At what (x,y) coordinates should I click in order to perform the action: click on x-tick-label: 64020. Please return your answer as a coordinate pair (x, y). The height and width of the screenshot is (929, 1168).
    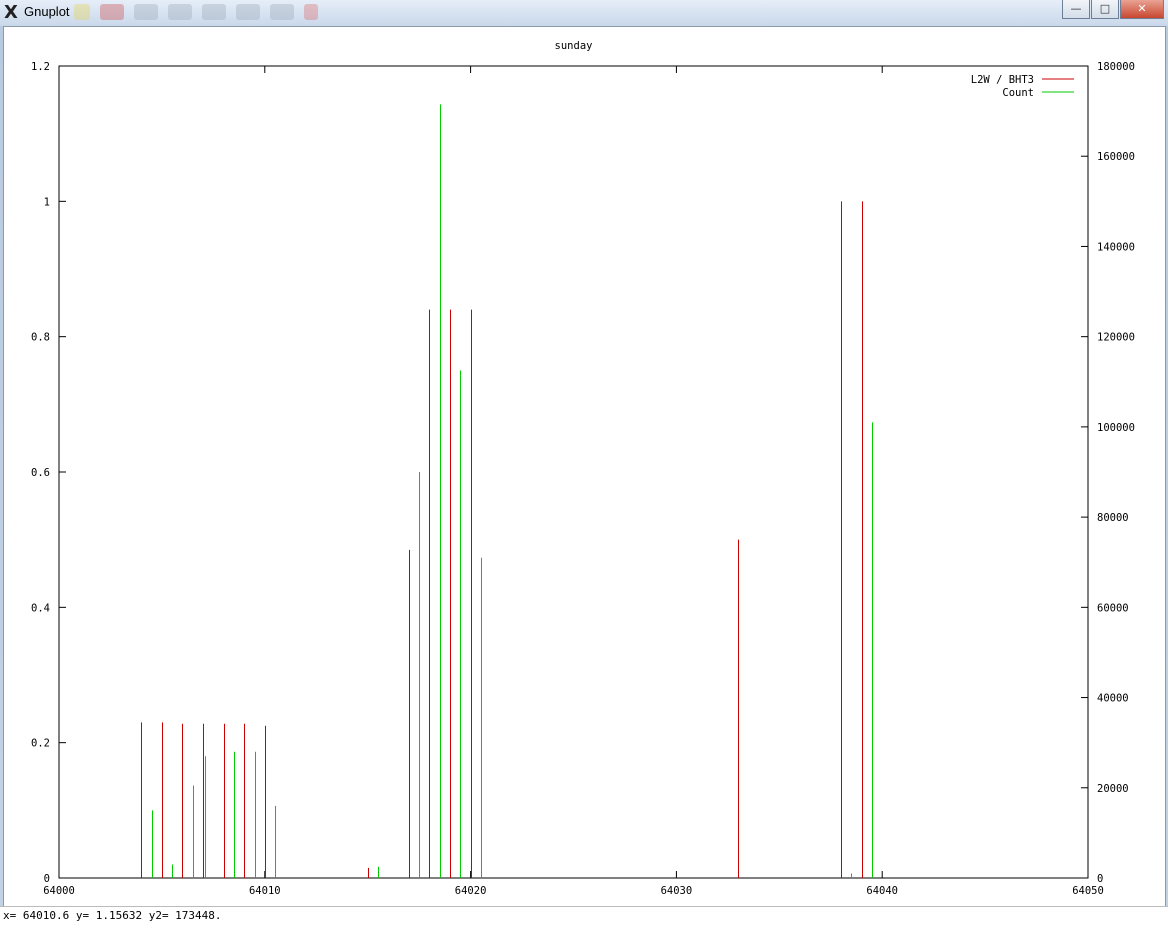
    Looking at the image, I should click on (471, 891).